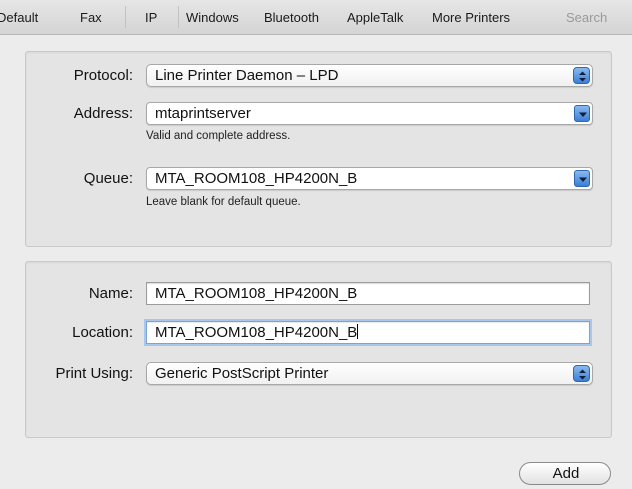  What do you see at coordinates (369, 373) in the screenshot?
I see `print-using-popup: Generic PostScript Printer` at bounding box center [369, 373].